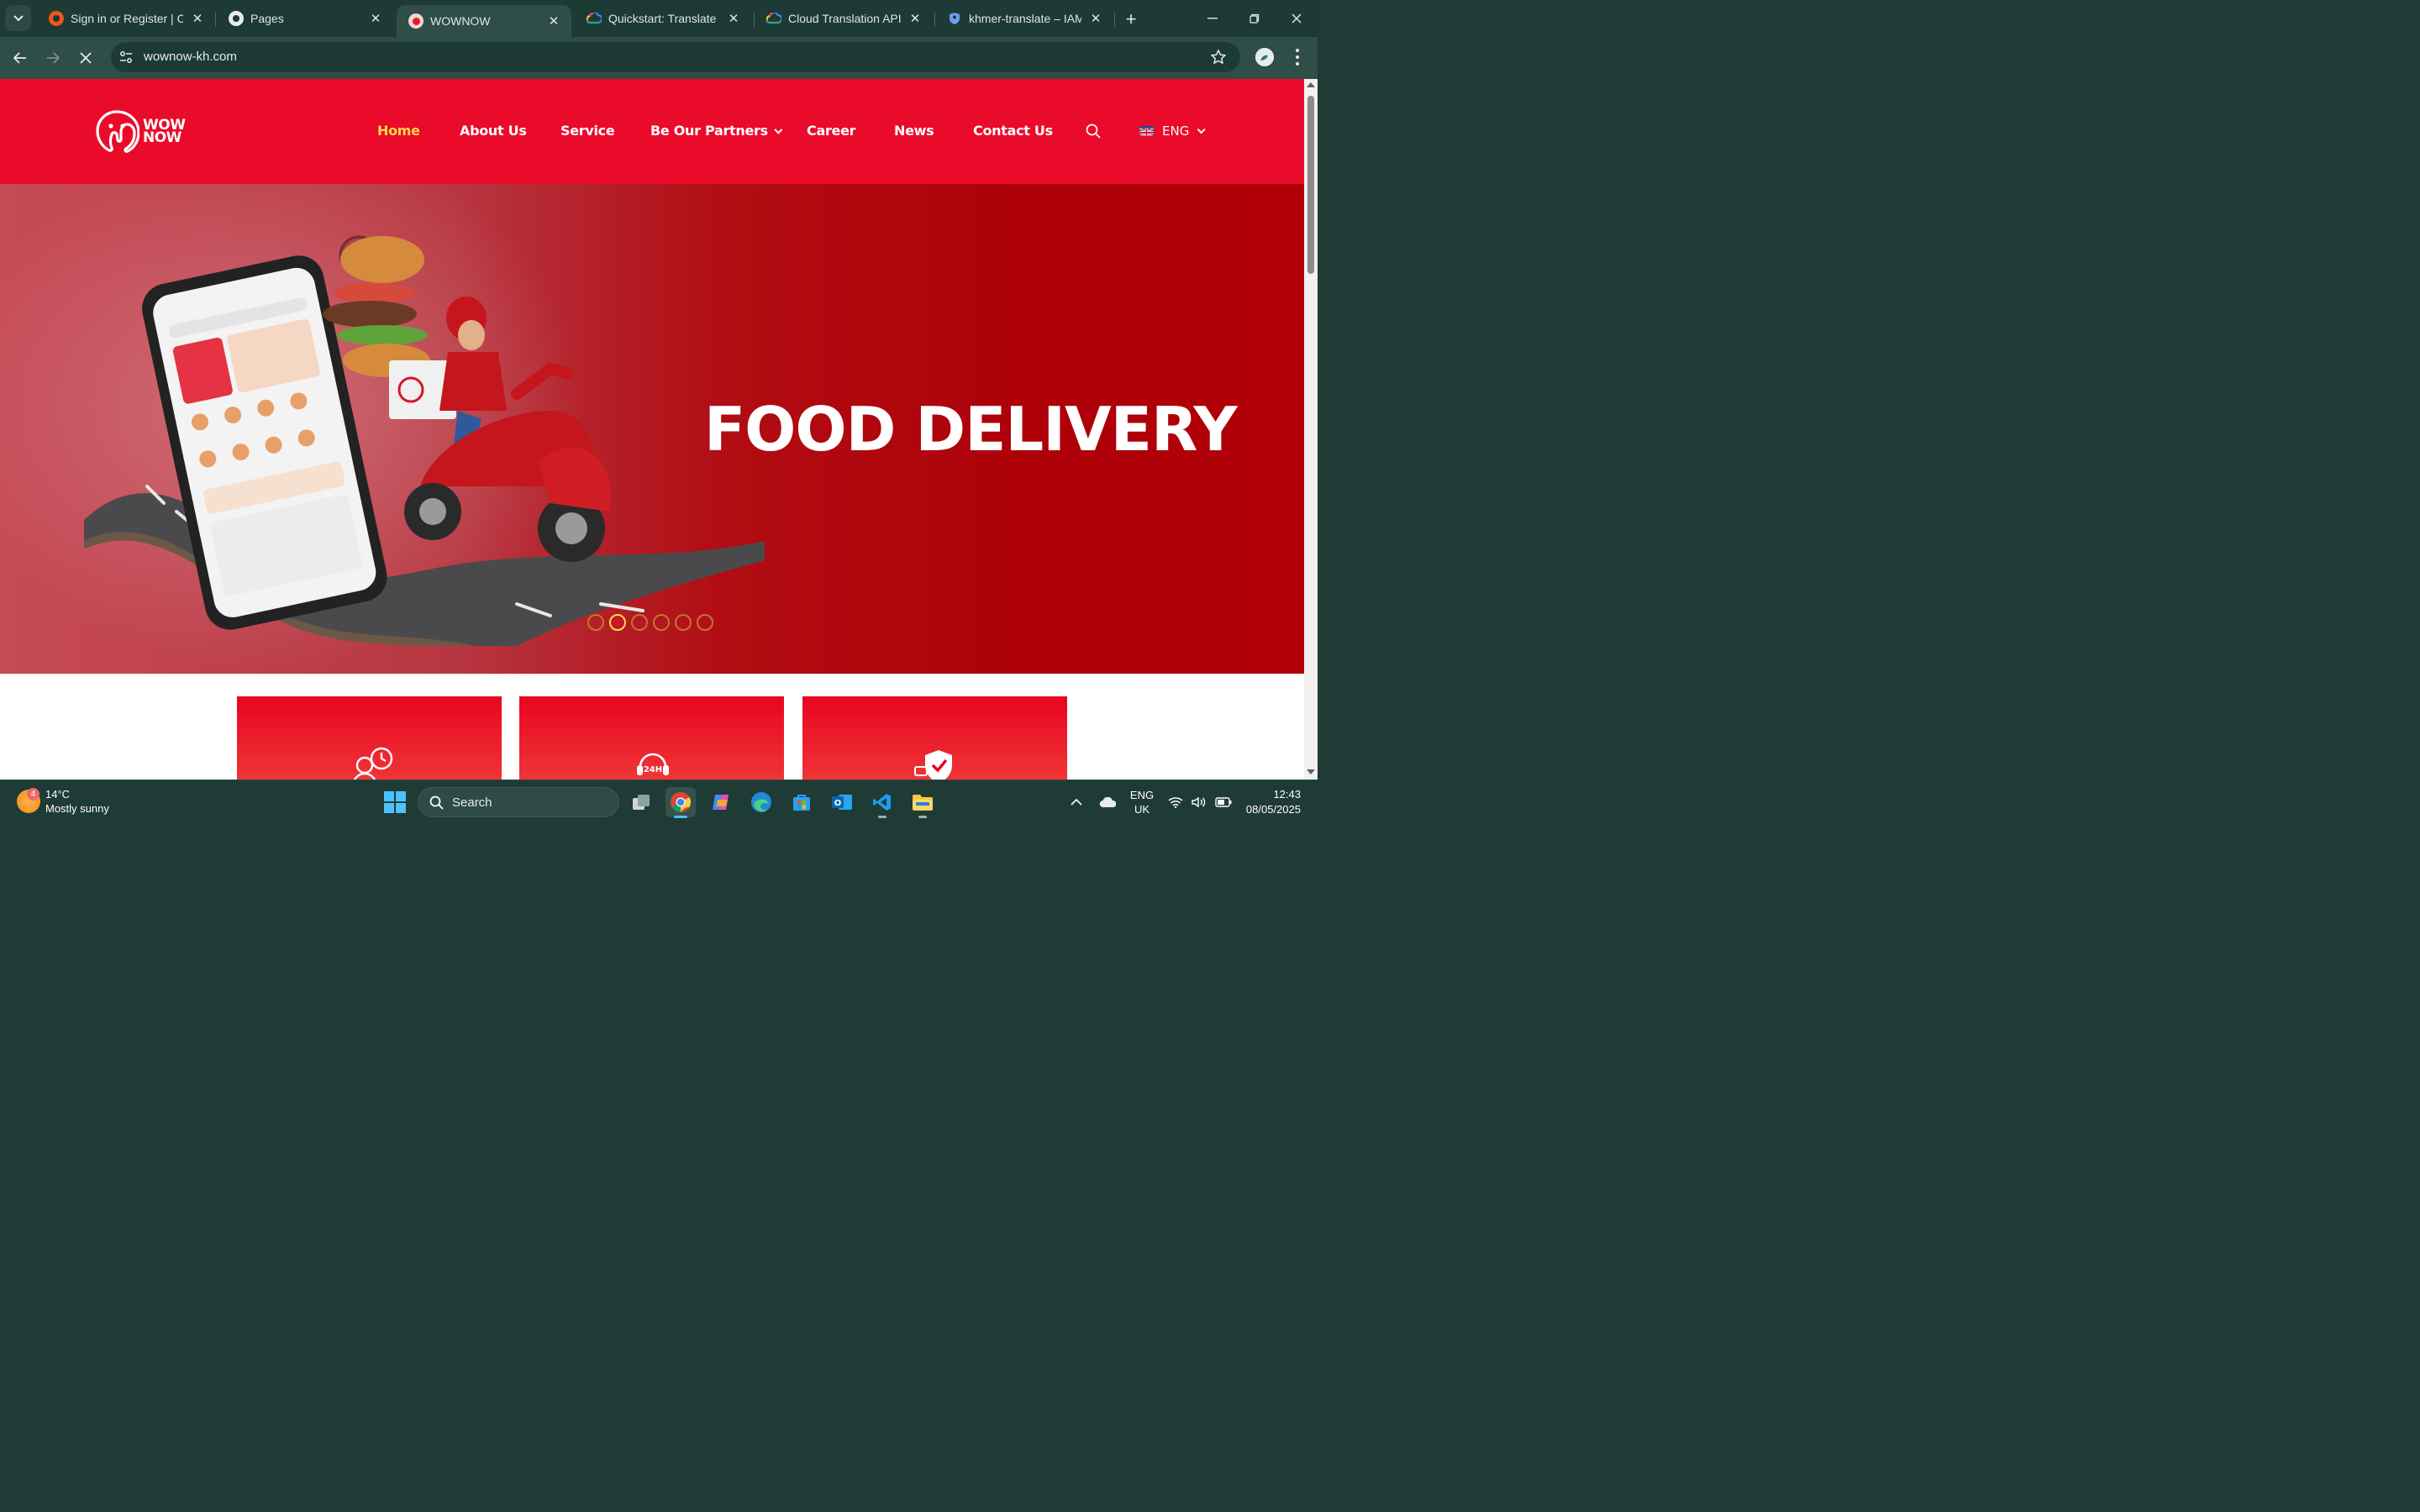 The width and height of the screenshot is (2420, 1512). Describe the element at coordinates (1311, 185) in the screenshot. I see `scrollbar-thumb` at that location.